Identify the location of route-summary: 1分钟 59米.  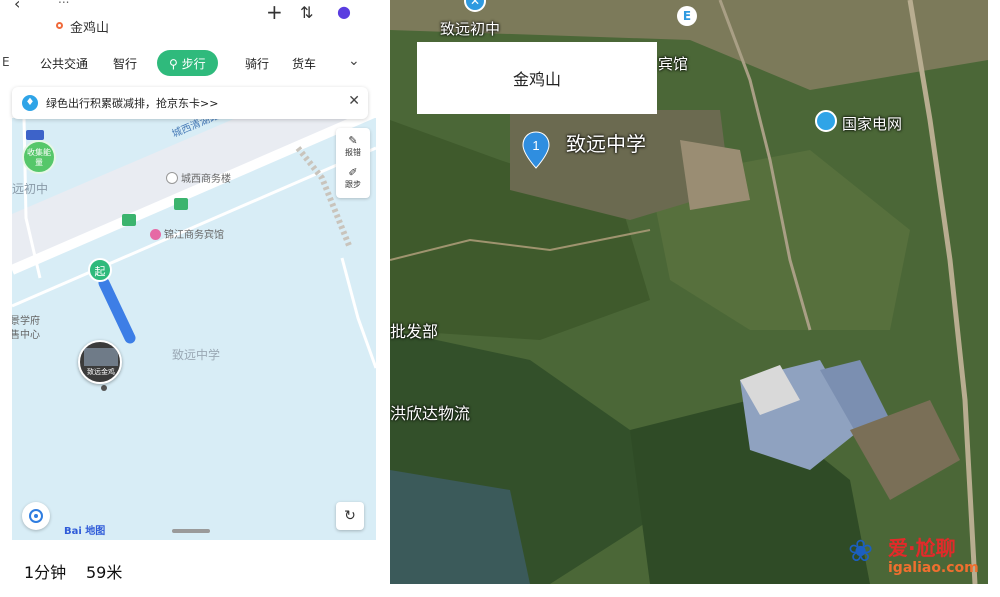
(189, 568).